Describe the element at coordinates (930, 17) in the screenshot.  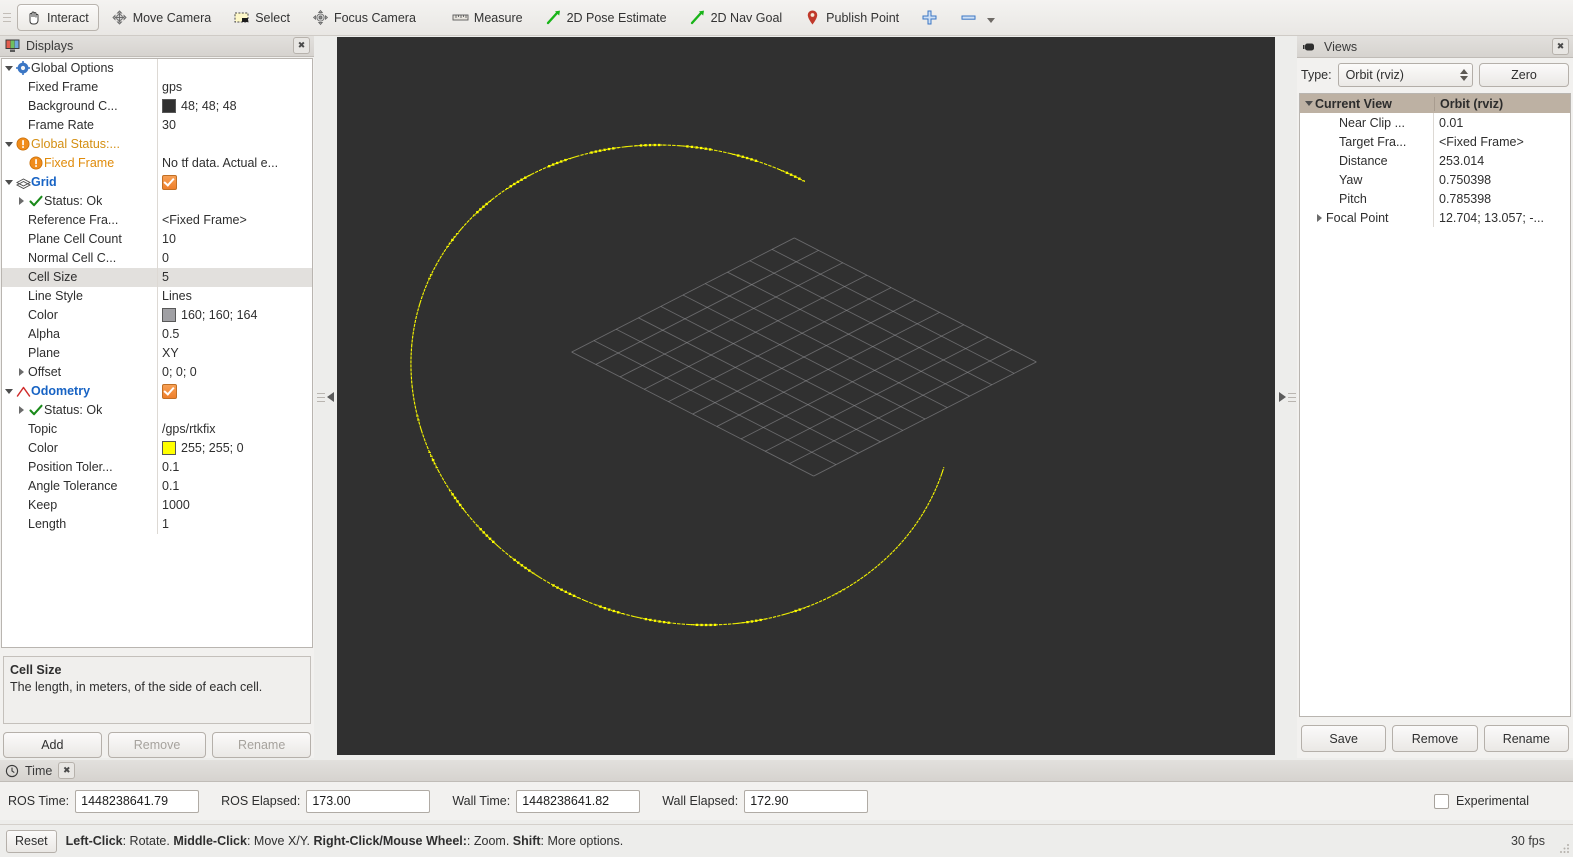
I see `tool-add-plugin` at that location.